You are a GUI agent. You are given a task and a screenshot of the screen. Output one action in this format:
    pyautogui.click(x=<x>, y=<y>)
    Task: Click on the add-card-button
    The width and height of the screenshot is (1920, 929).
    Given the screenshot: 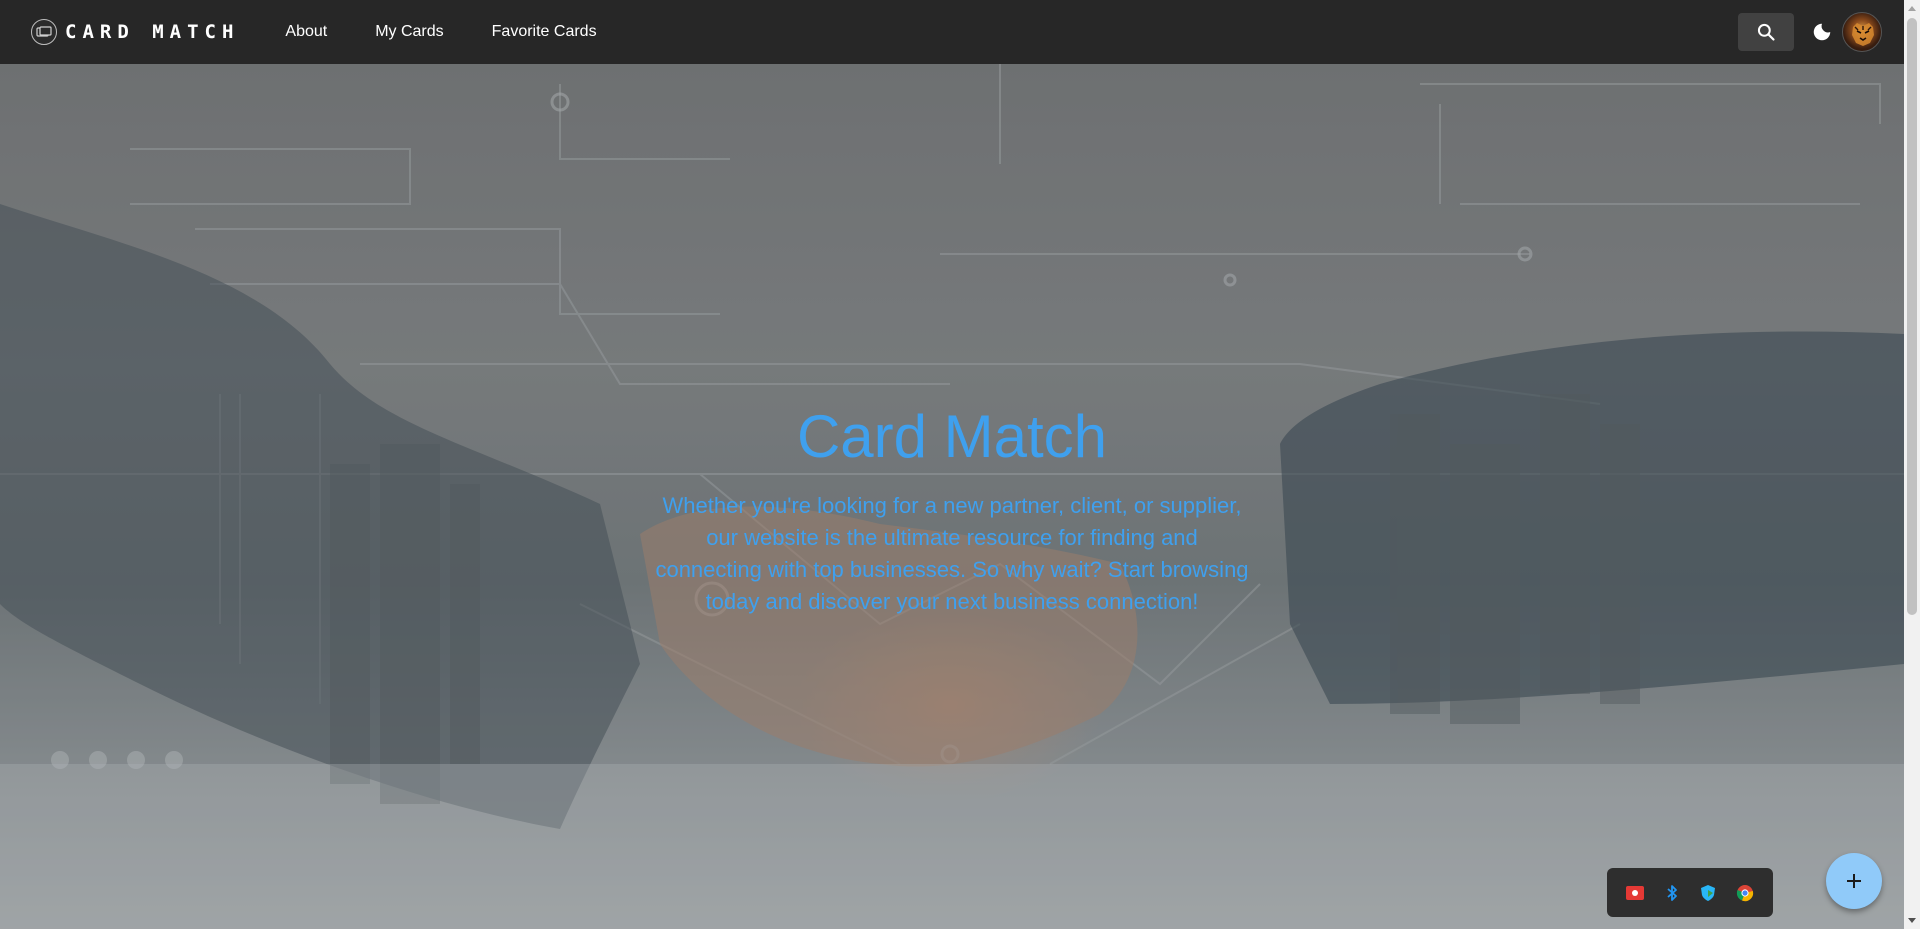 What is the action you would take?
    pyautogui.click(x=1854, y=881)
    